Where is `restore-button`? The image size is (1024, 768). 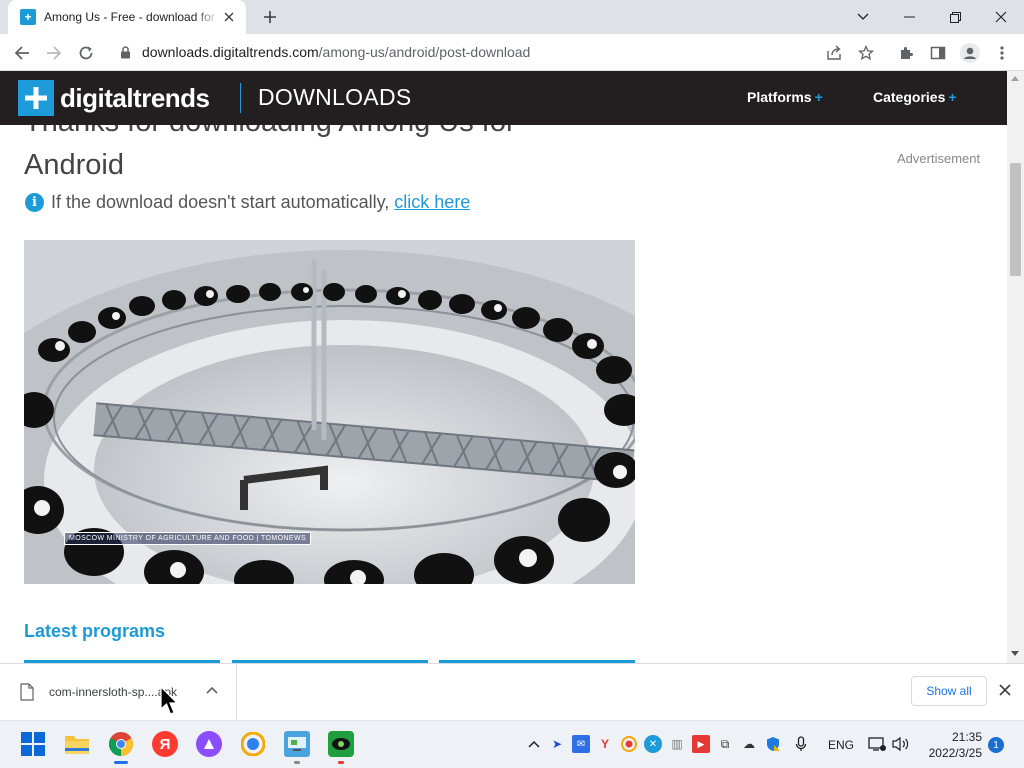
restore-button is located at coordinates (955, 17).